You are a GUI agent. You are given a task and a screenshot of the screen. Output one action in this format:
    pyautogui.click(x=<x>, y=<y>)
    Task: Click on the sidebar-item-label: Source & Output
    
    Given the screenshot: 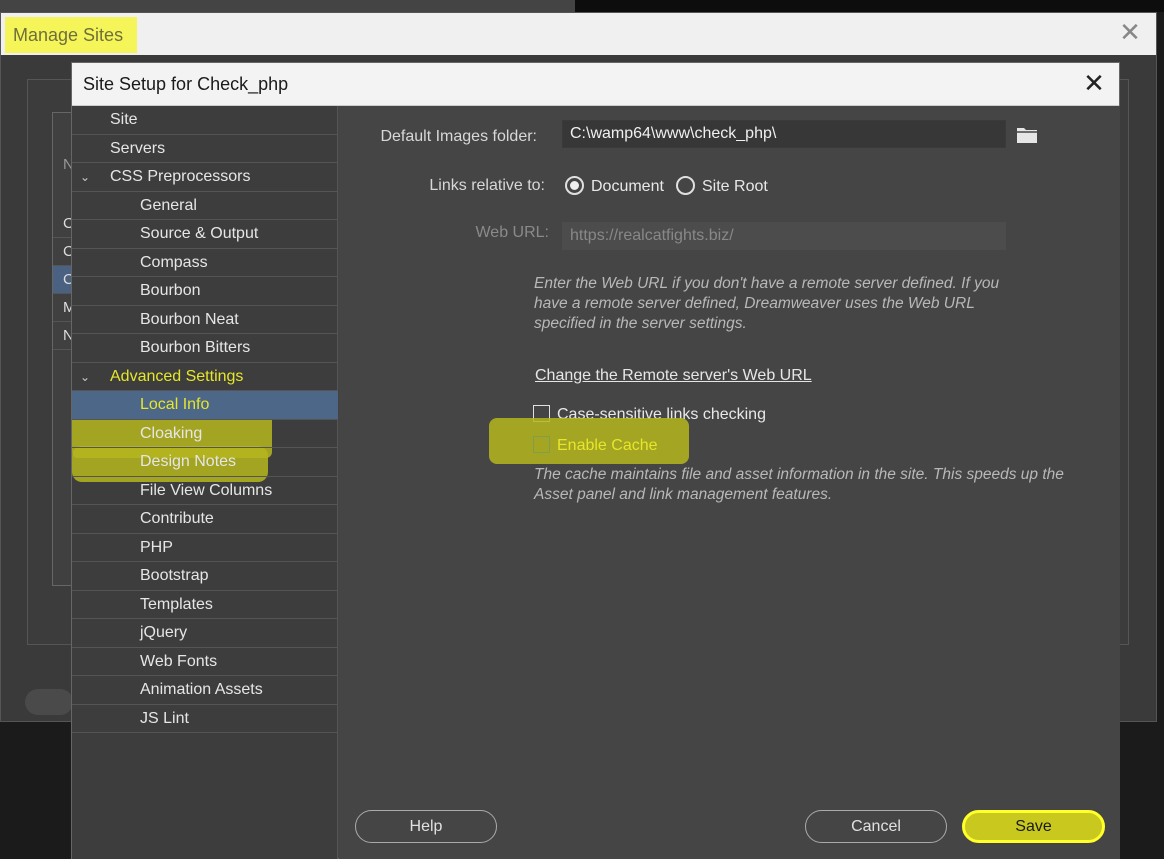 What is the action you would take?
    pyautogui.click(x=199, y=233)
    